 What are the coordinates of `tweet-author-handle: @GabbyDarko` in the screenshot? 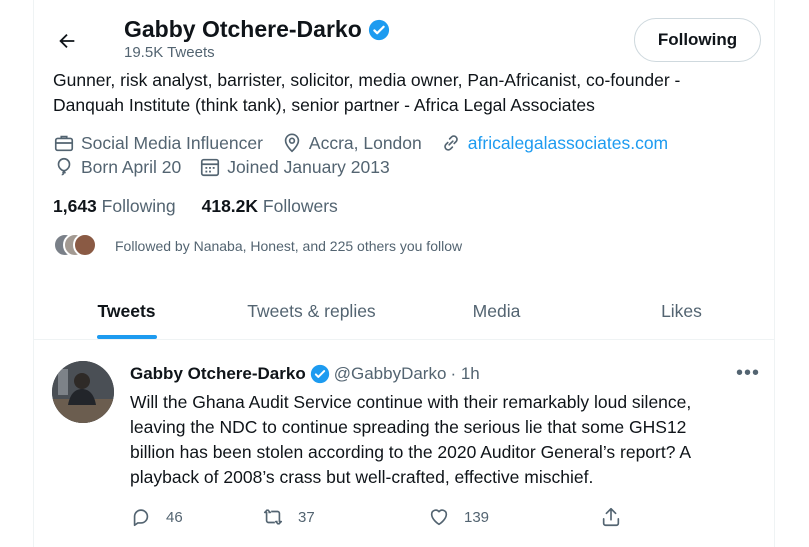 It's located at (390, 374).